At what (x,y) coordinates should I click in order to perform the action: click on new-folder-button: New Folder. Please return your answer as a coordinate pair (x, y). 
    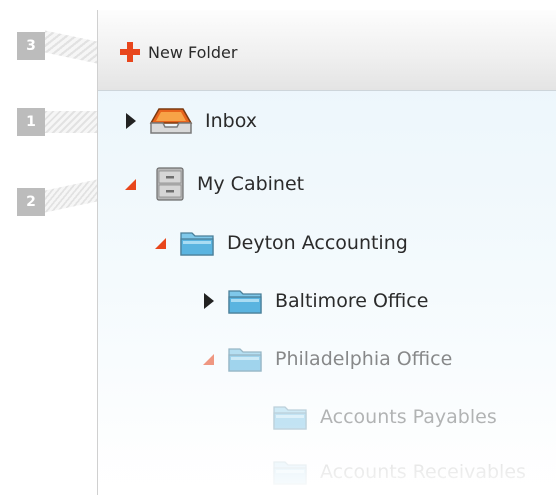
    Looking at the image, I should click on (178, 52).